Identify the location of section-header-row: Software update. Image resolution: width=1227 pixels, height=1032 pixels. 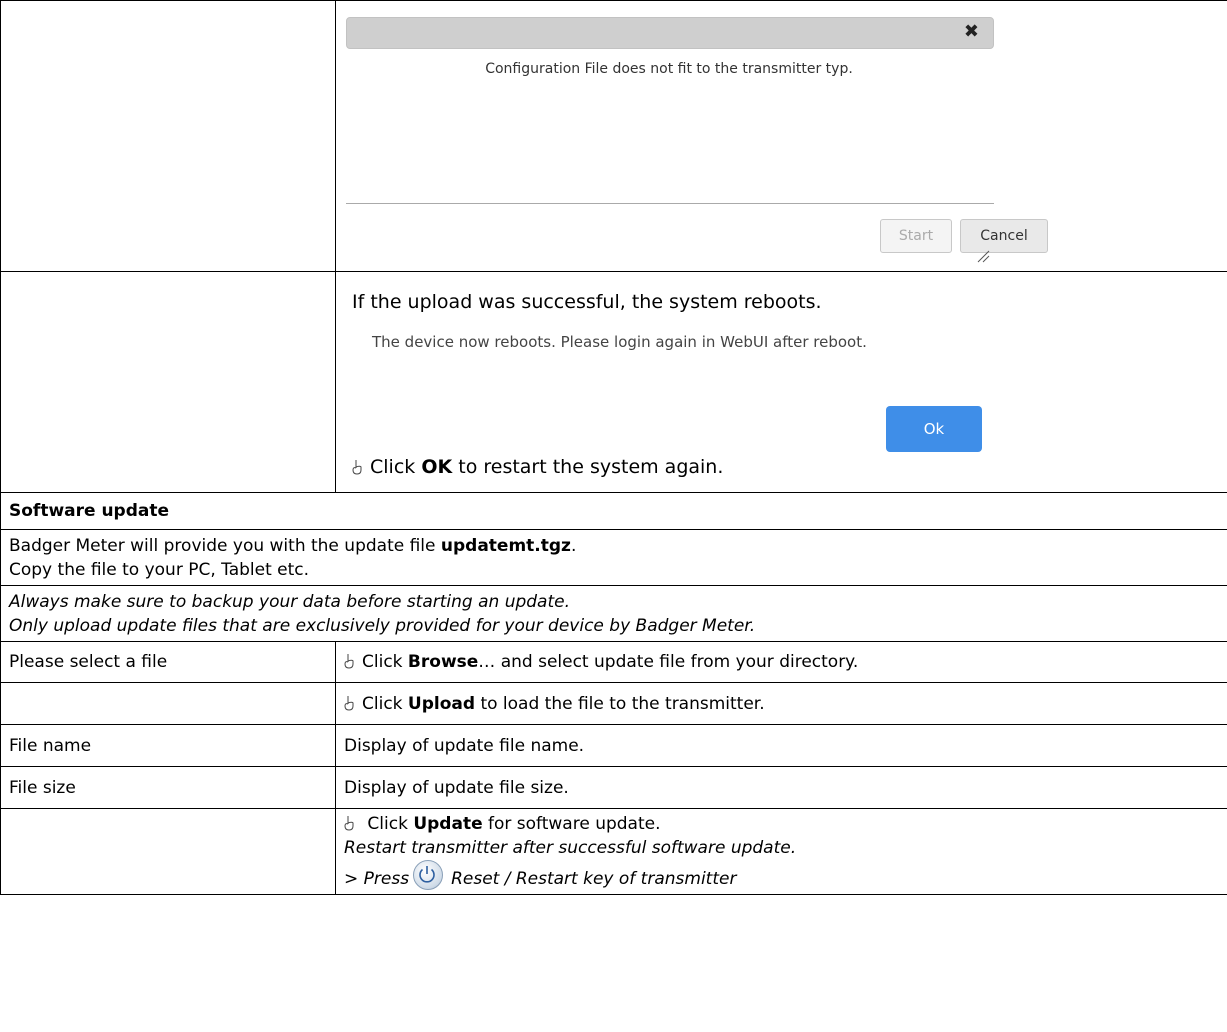
(613, 511).